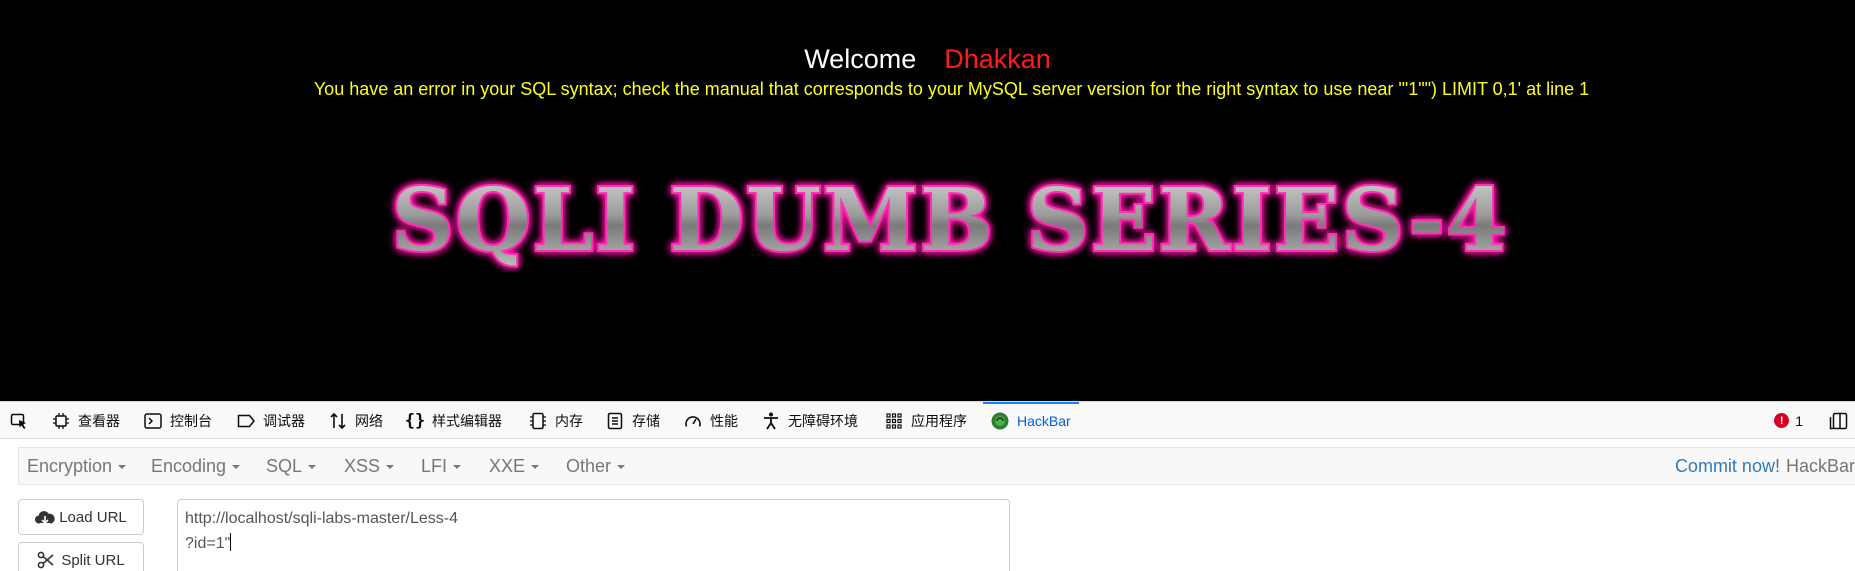  I want to click on network-icon, so click(338, 421).